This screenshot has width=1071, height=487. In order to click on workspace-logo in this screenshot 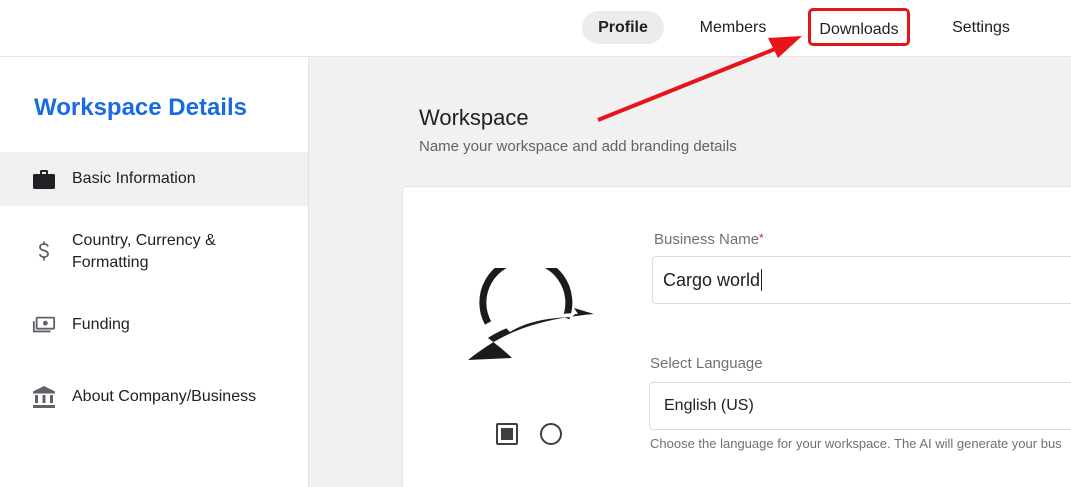, I will do `click(532, 310)`.